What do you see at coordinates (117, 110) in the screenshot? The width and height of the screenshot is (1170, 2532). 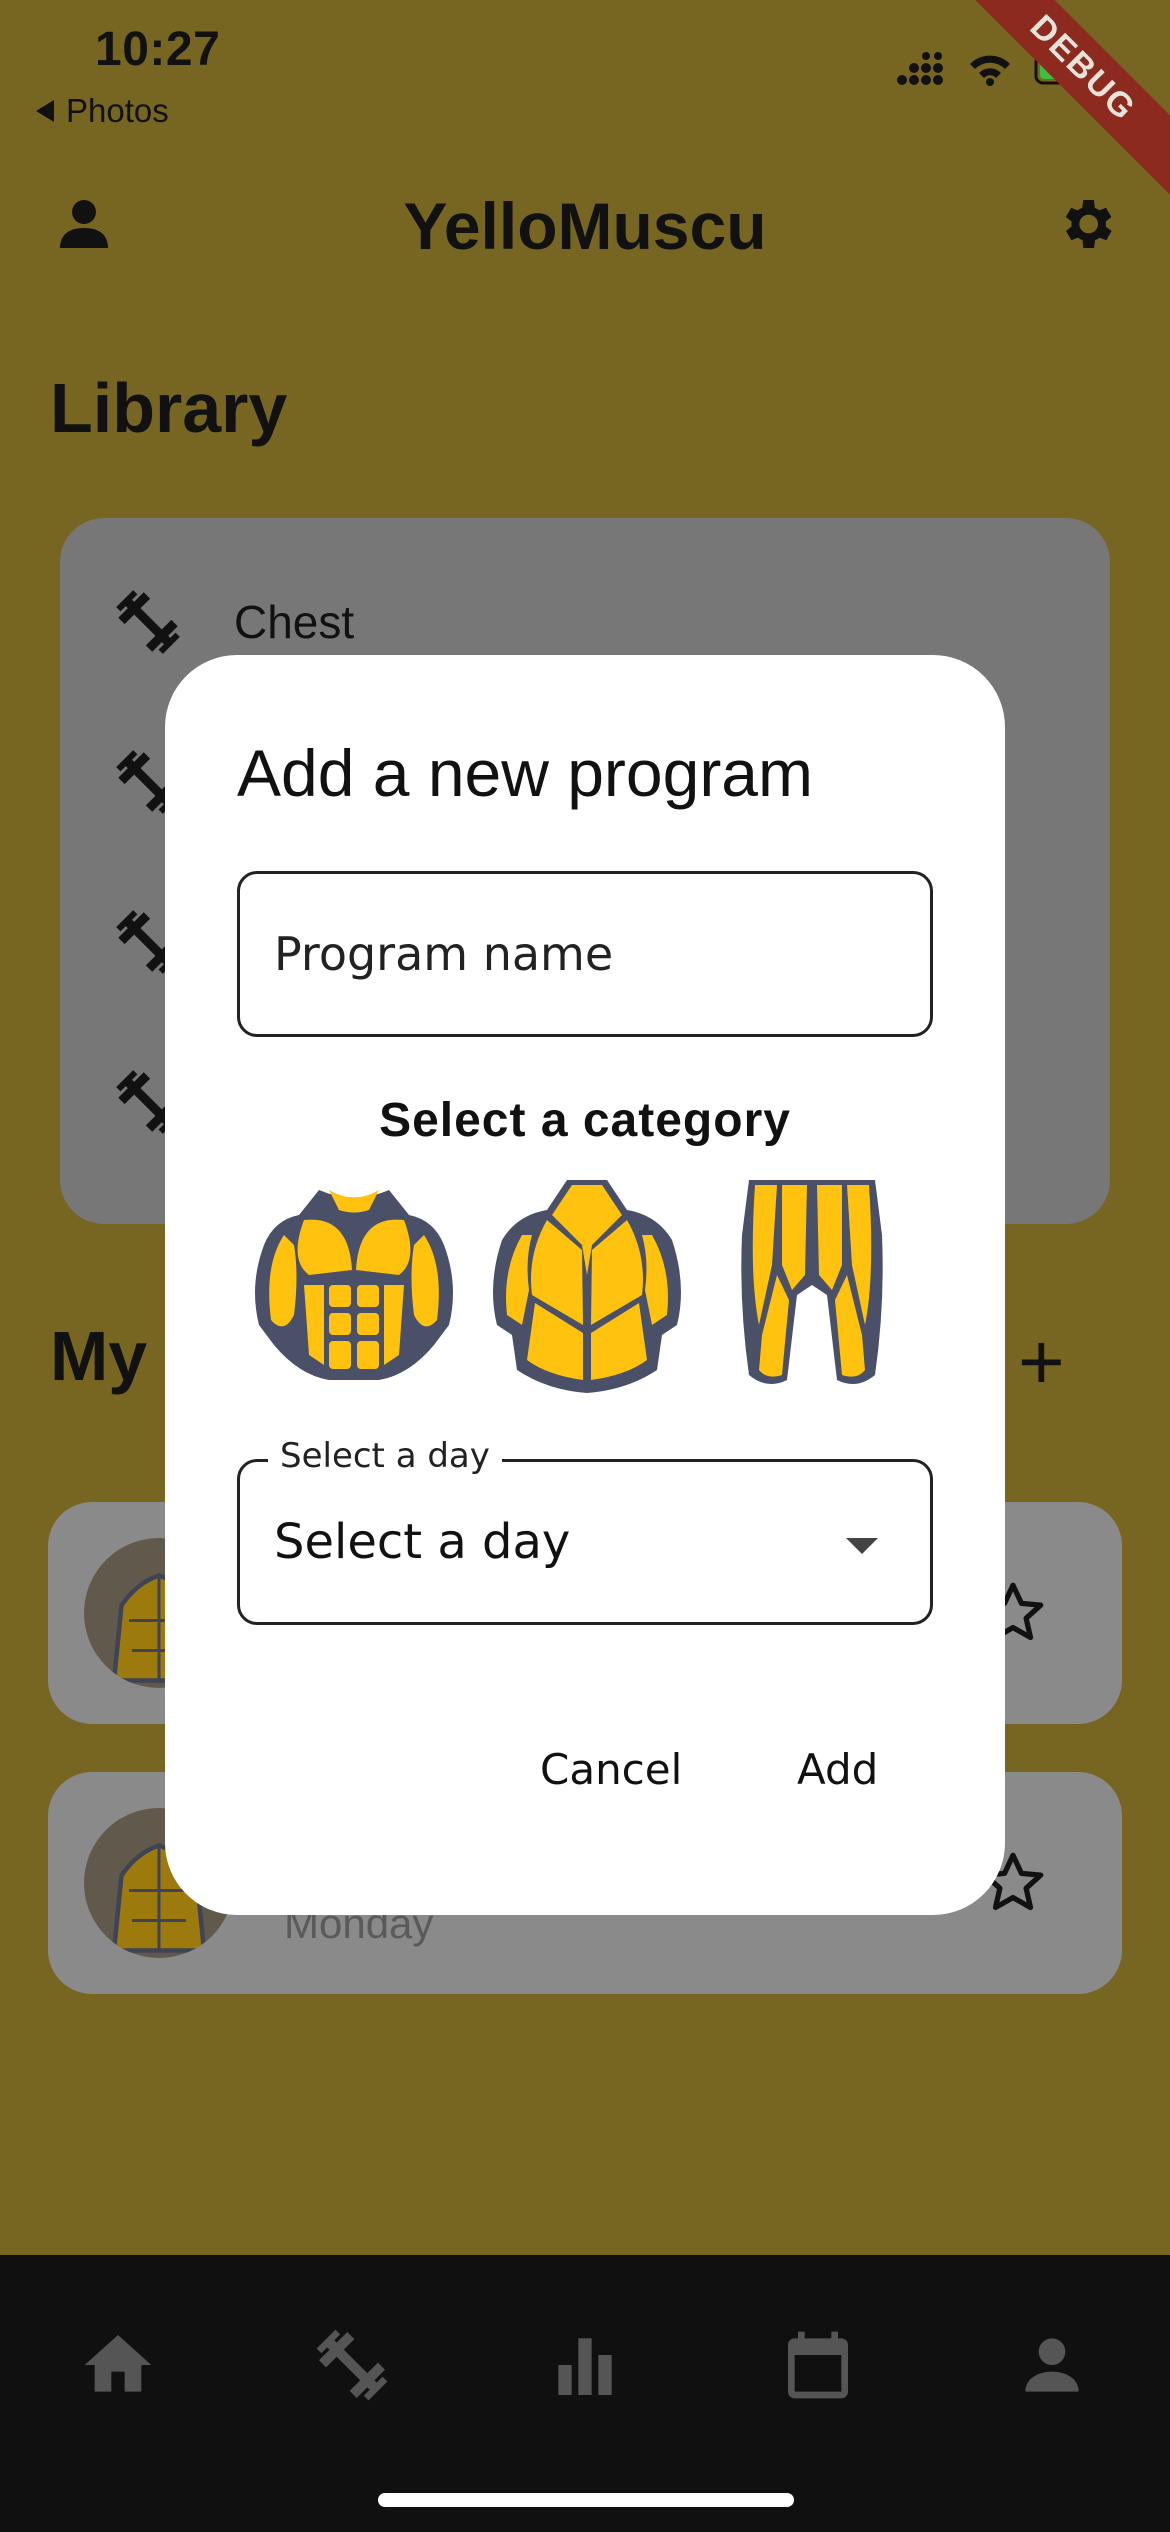 I see `back-label: Photos` at bounding box center [117, 110].